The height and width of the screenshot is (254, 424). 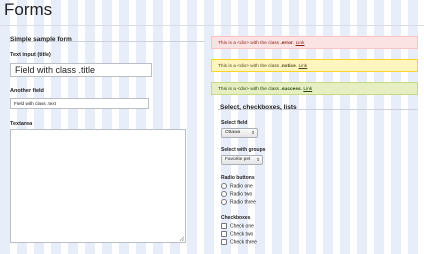 I want to click on checkbox-group-label: Checkboxes, so click(x=236, y=218).